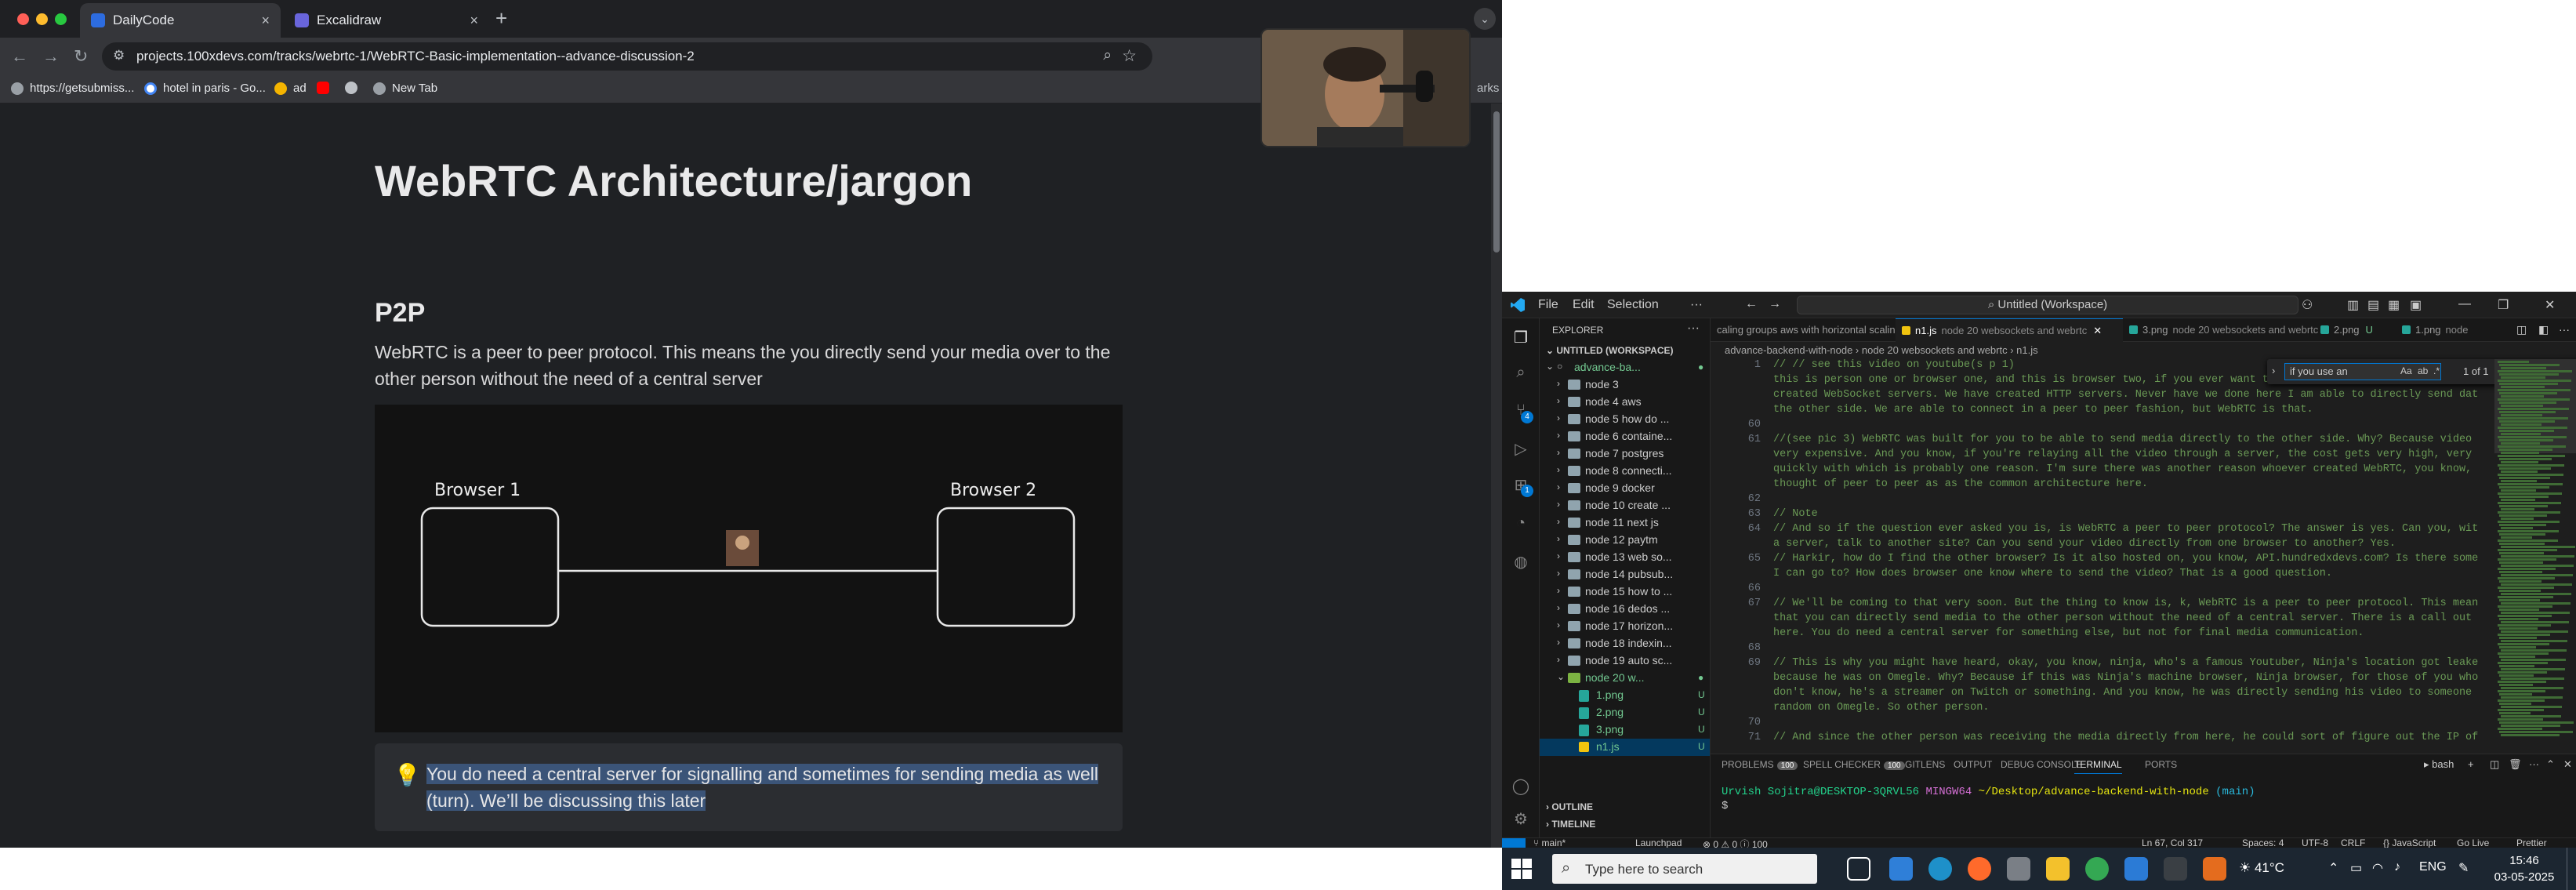  Describe the element at coordinates (1751, 304) in the screenshot. I see `nav-back-icon: ←` at that location.